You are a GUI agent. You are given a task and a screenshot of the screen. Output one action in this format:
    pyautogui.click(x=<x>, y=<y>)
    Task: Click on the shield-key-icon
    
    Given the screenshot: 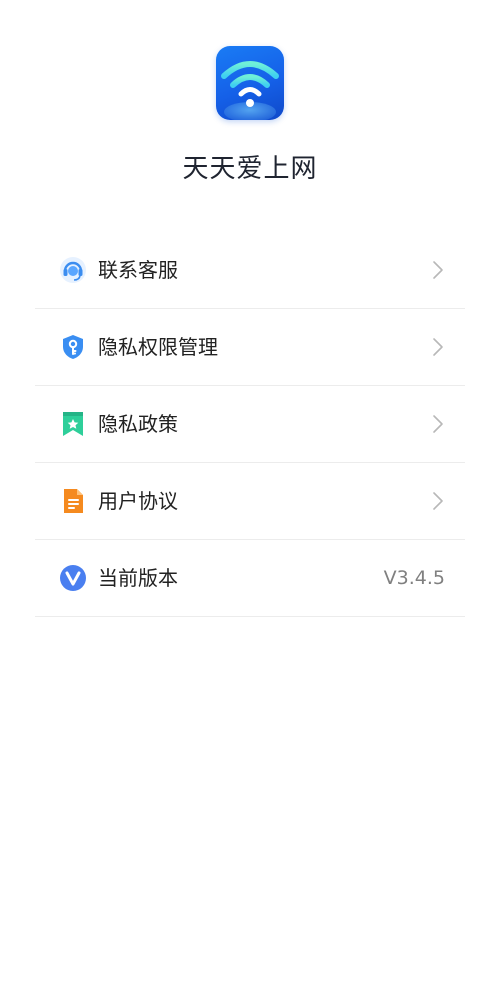 What is the action you would take?
    pyautogui.click(x=73, y=347)
    